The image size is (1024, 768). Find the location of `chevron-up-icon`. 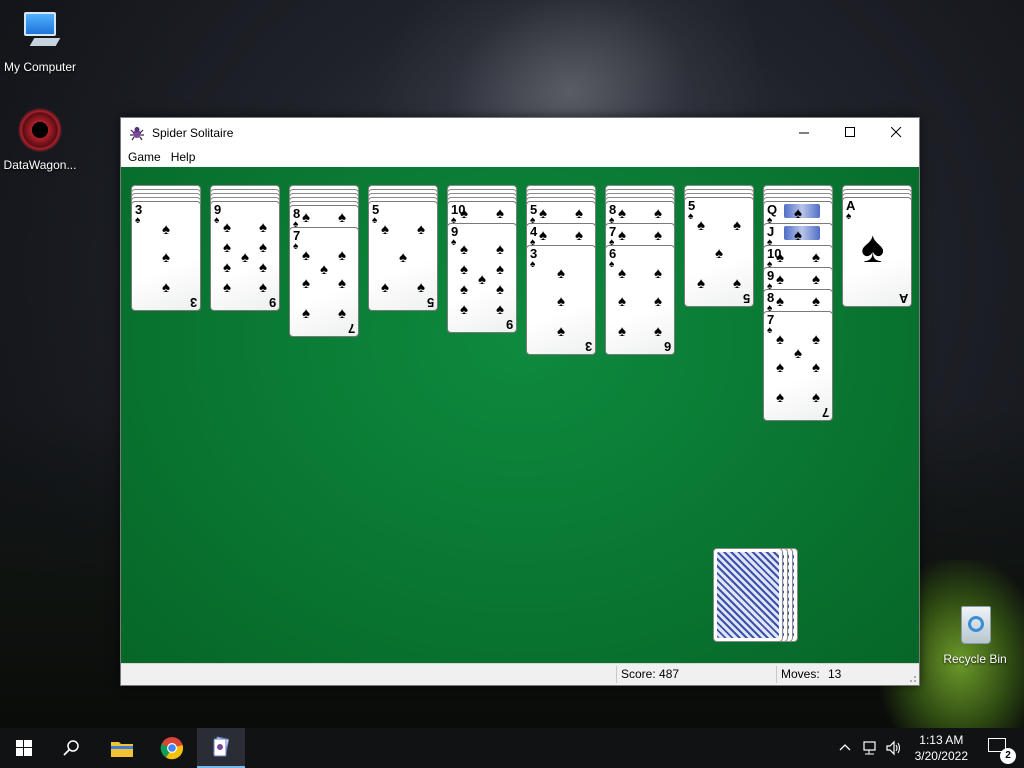

chevron-up-icon is located at coordinates (845, 747).